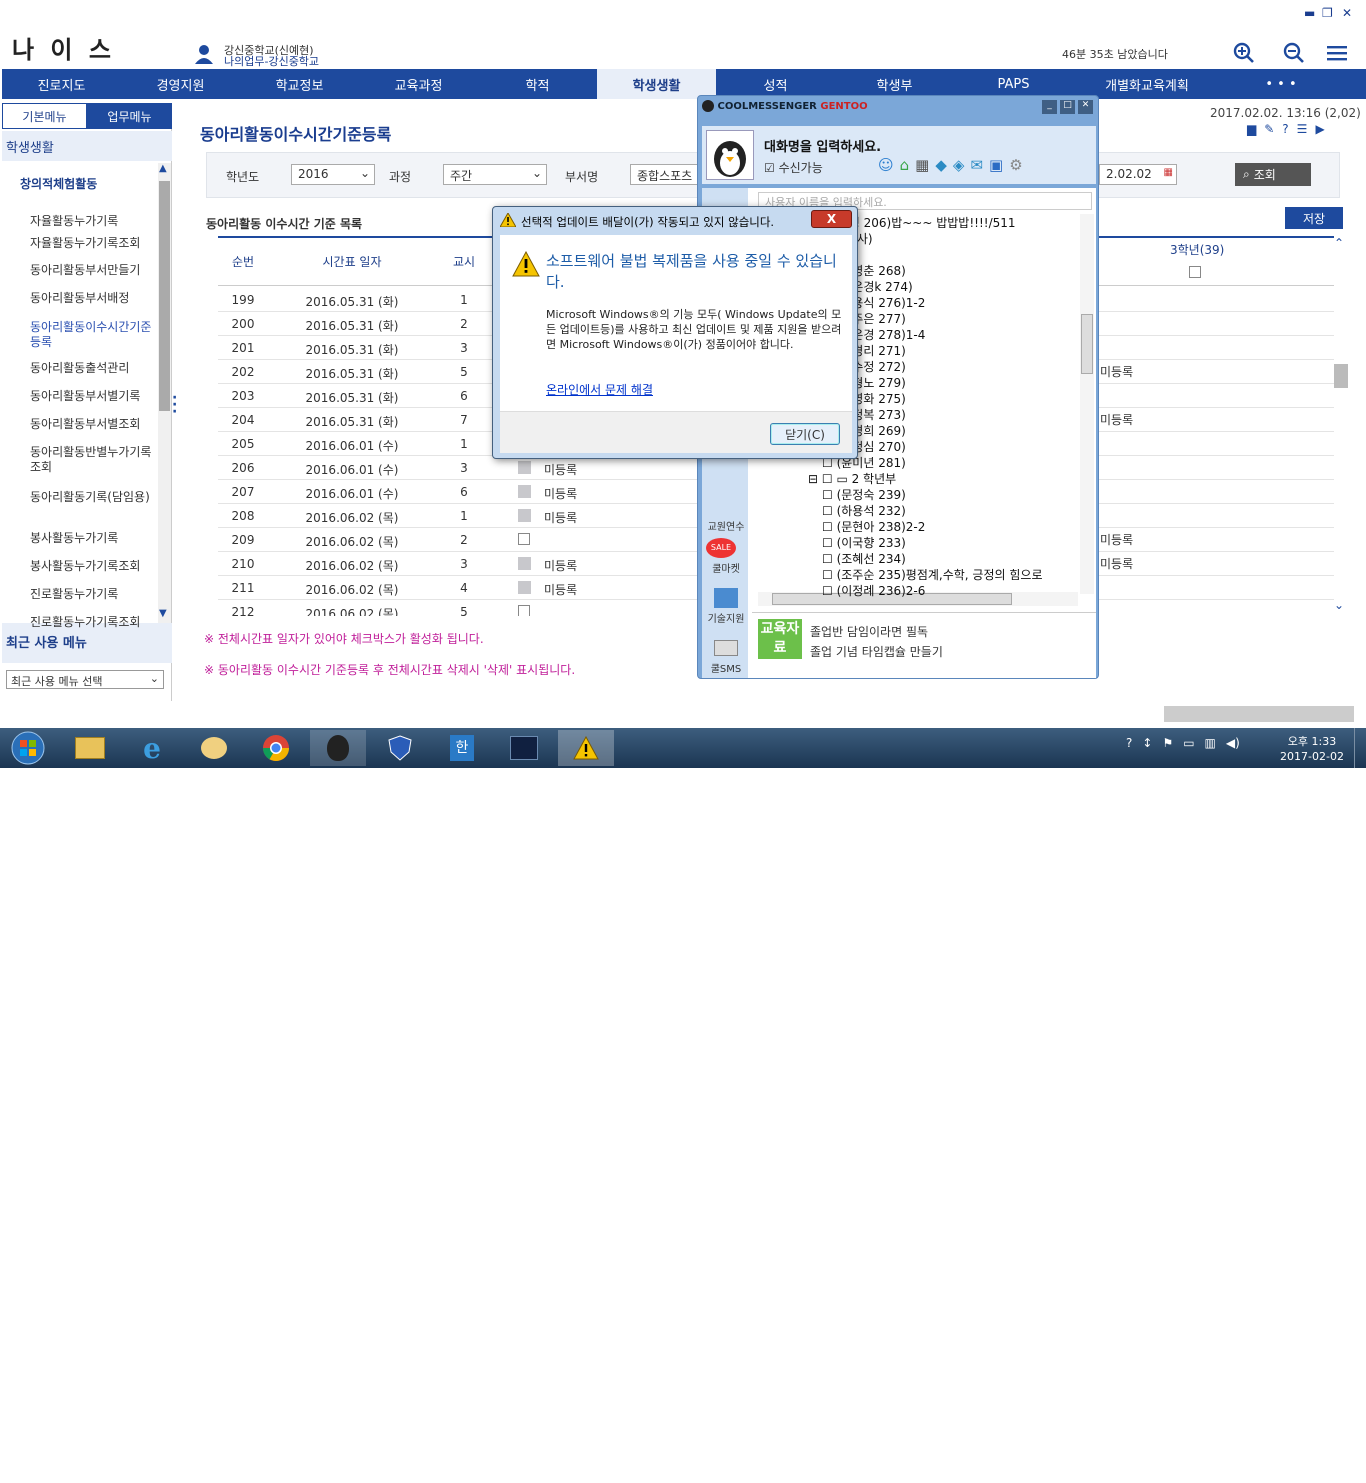 Image resolution: width=1366 pixels, height=1483 pixels. Describe the element at coordinates (1195, 272) in the screenshot. I see `grade3-checkbox` at that location.